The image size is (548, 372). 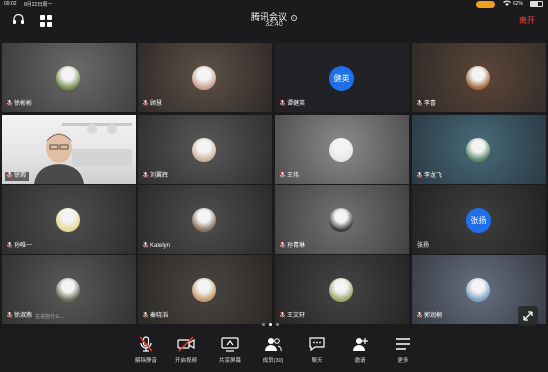 I want to click on share-screen-button: 共享屏幕, so click(x=230, y=353).